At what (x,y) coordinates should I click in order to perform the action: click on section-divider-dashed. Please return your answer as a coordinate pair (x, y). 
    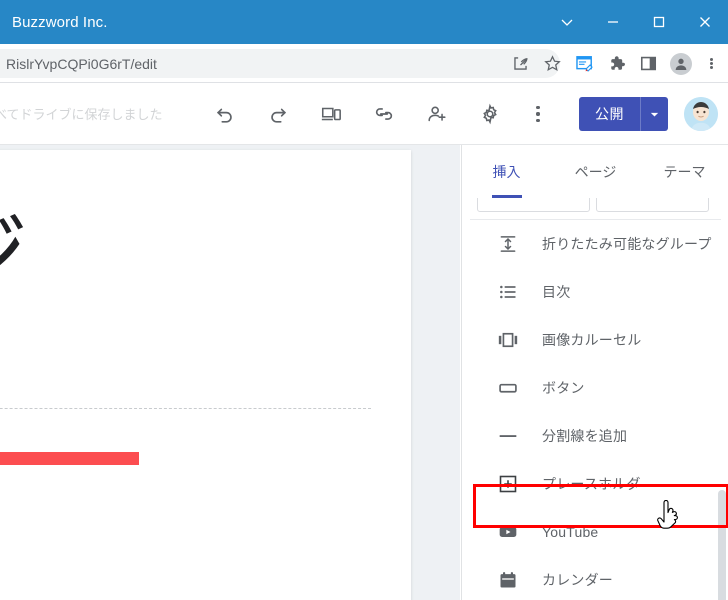
    Looking at the image, I should click on (185, 408).